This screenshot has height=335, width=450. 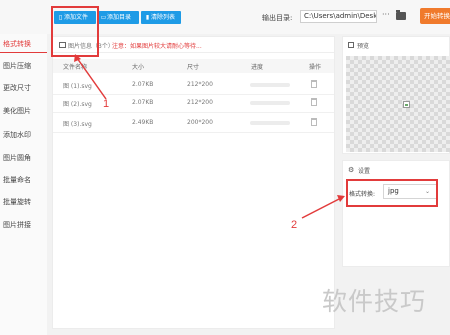 What do you see at coordinates (386, 14) in the screenshot?
I see `browse-button: ···` at bounding box center [386, 14].